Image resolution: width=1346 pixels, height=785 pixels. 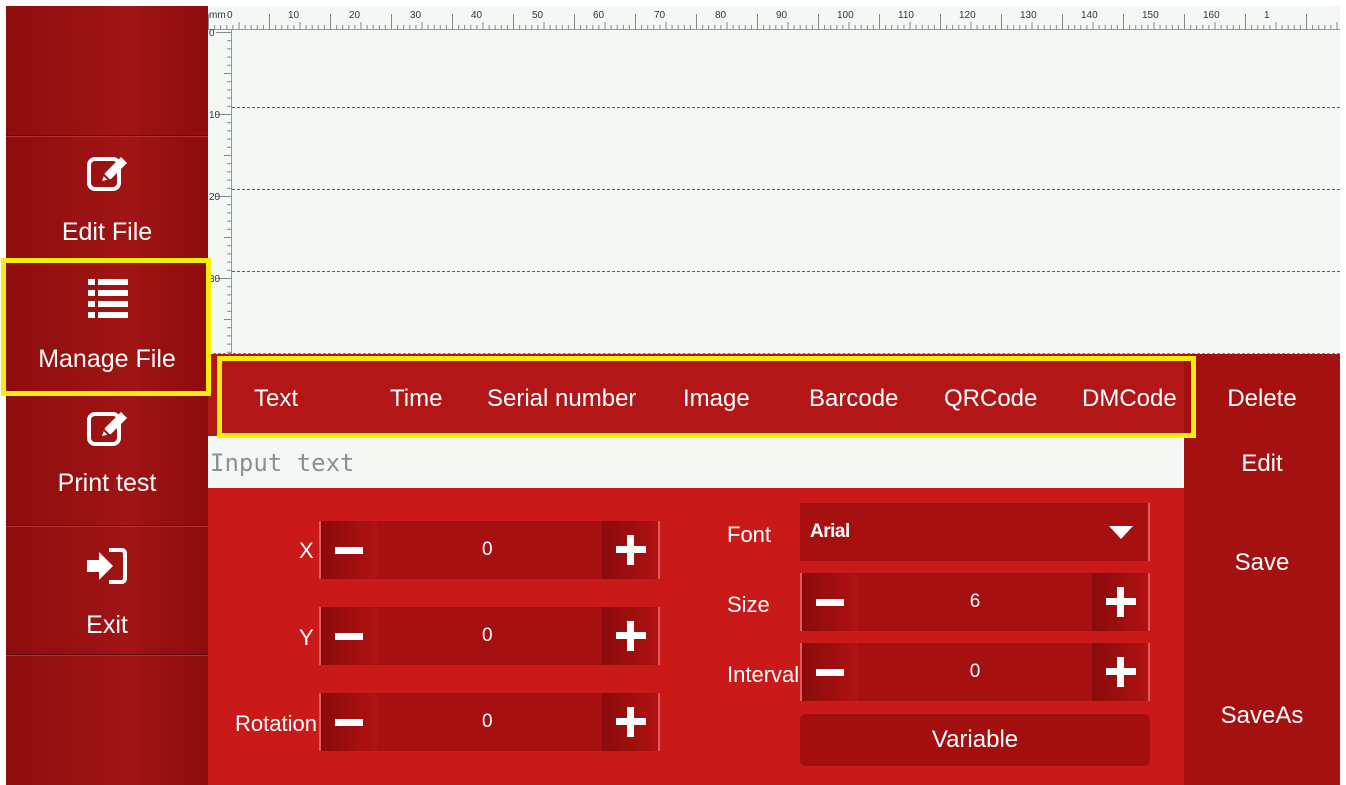 What do you see at coordinates (845, 15) in the screenshot?
I see `ruler-label: 100` at bounding box center [845, 15].